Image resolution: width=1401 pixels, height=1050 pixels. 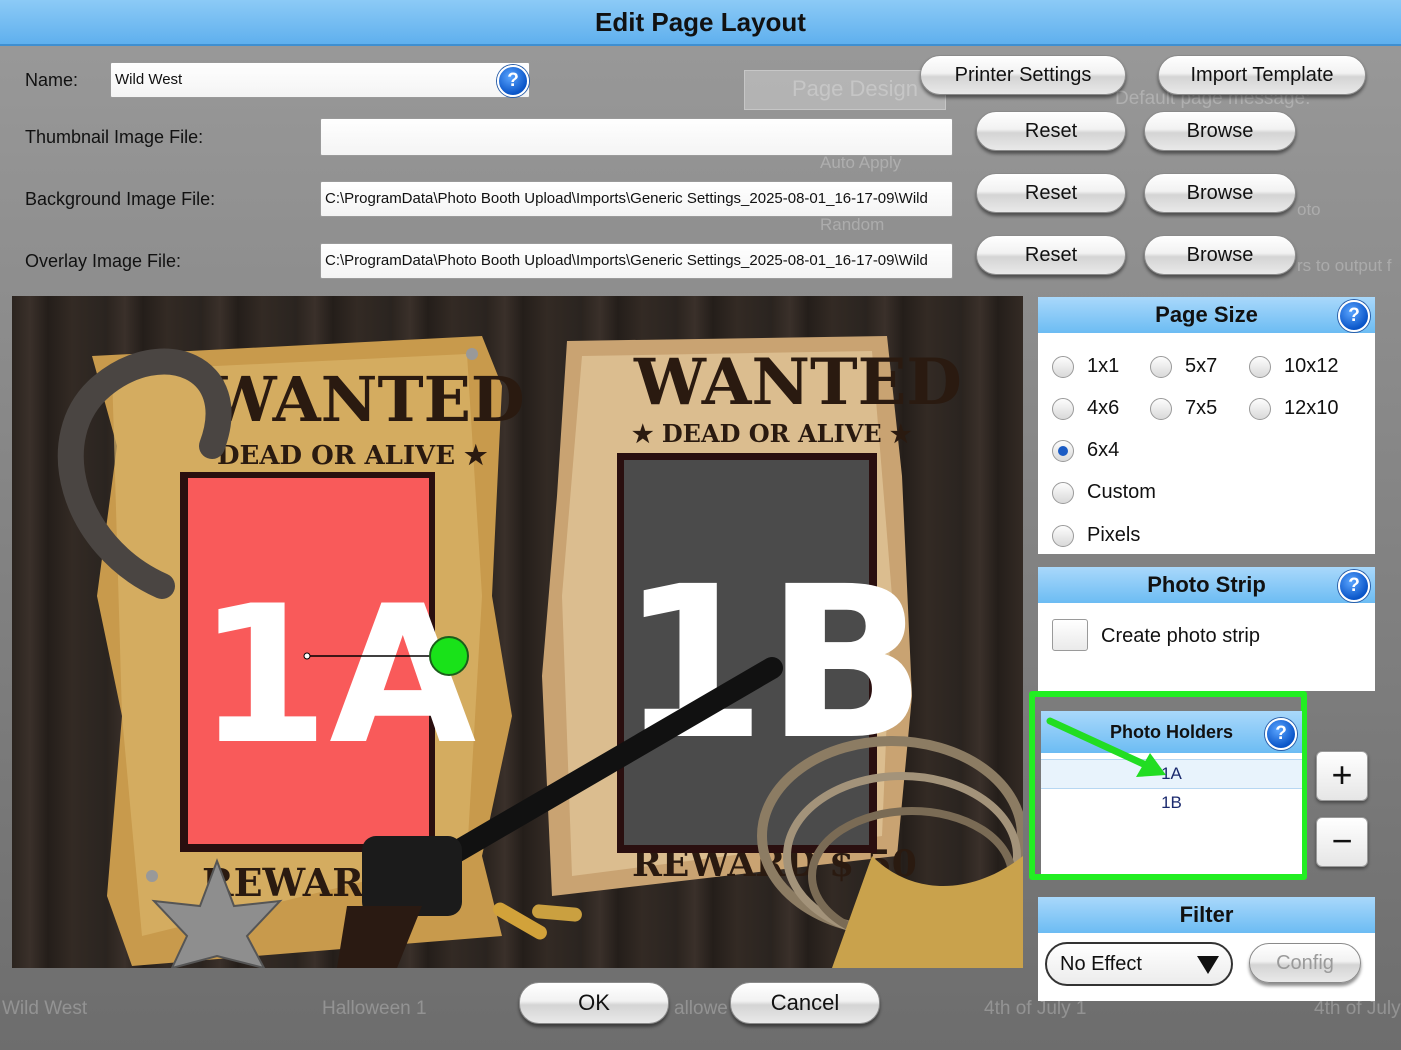 What do you see at coordinates (1311, 408) in the screenshot?
I see `size-12x10-label: 12x10` at bounding box center [1311, 408].